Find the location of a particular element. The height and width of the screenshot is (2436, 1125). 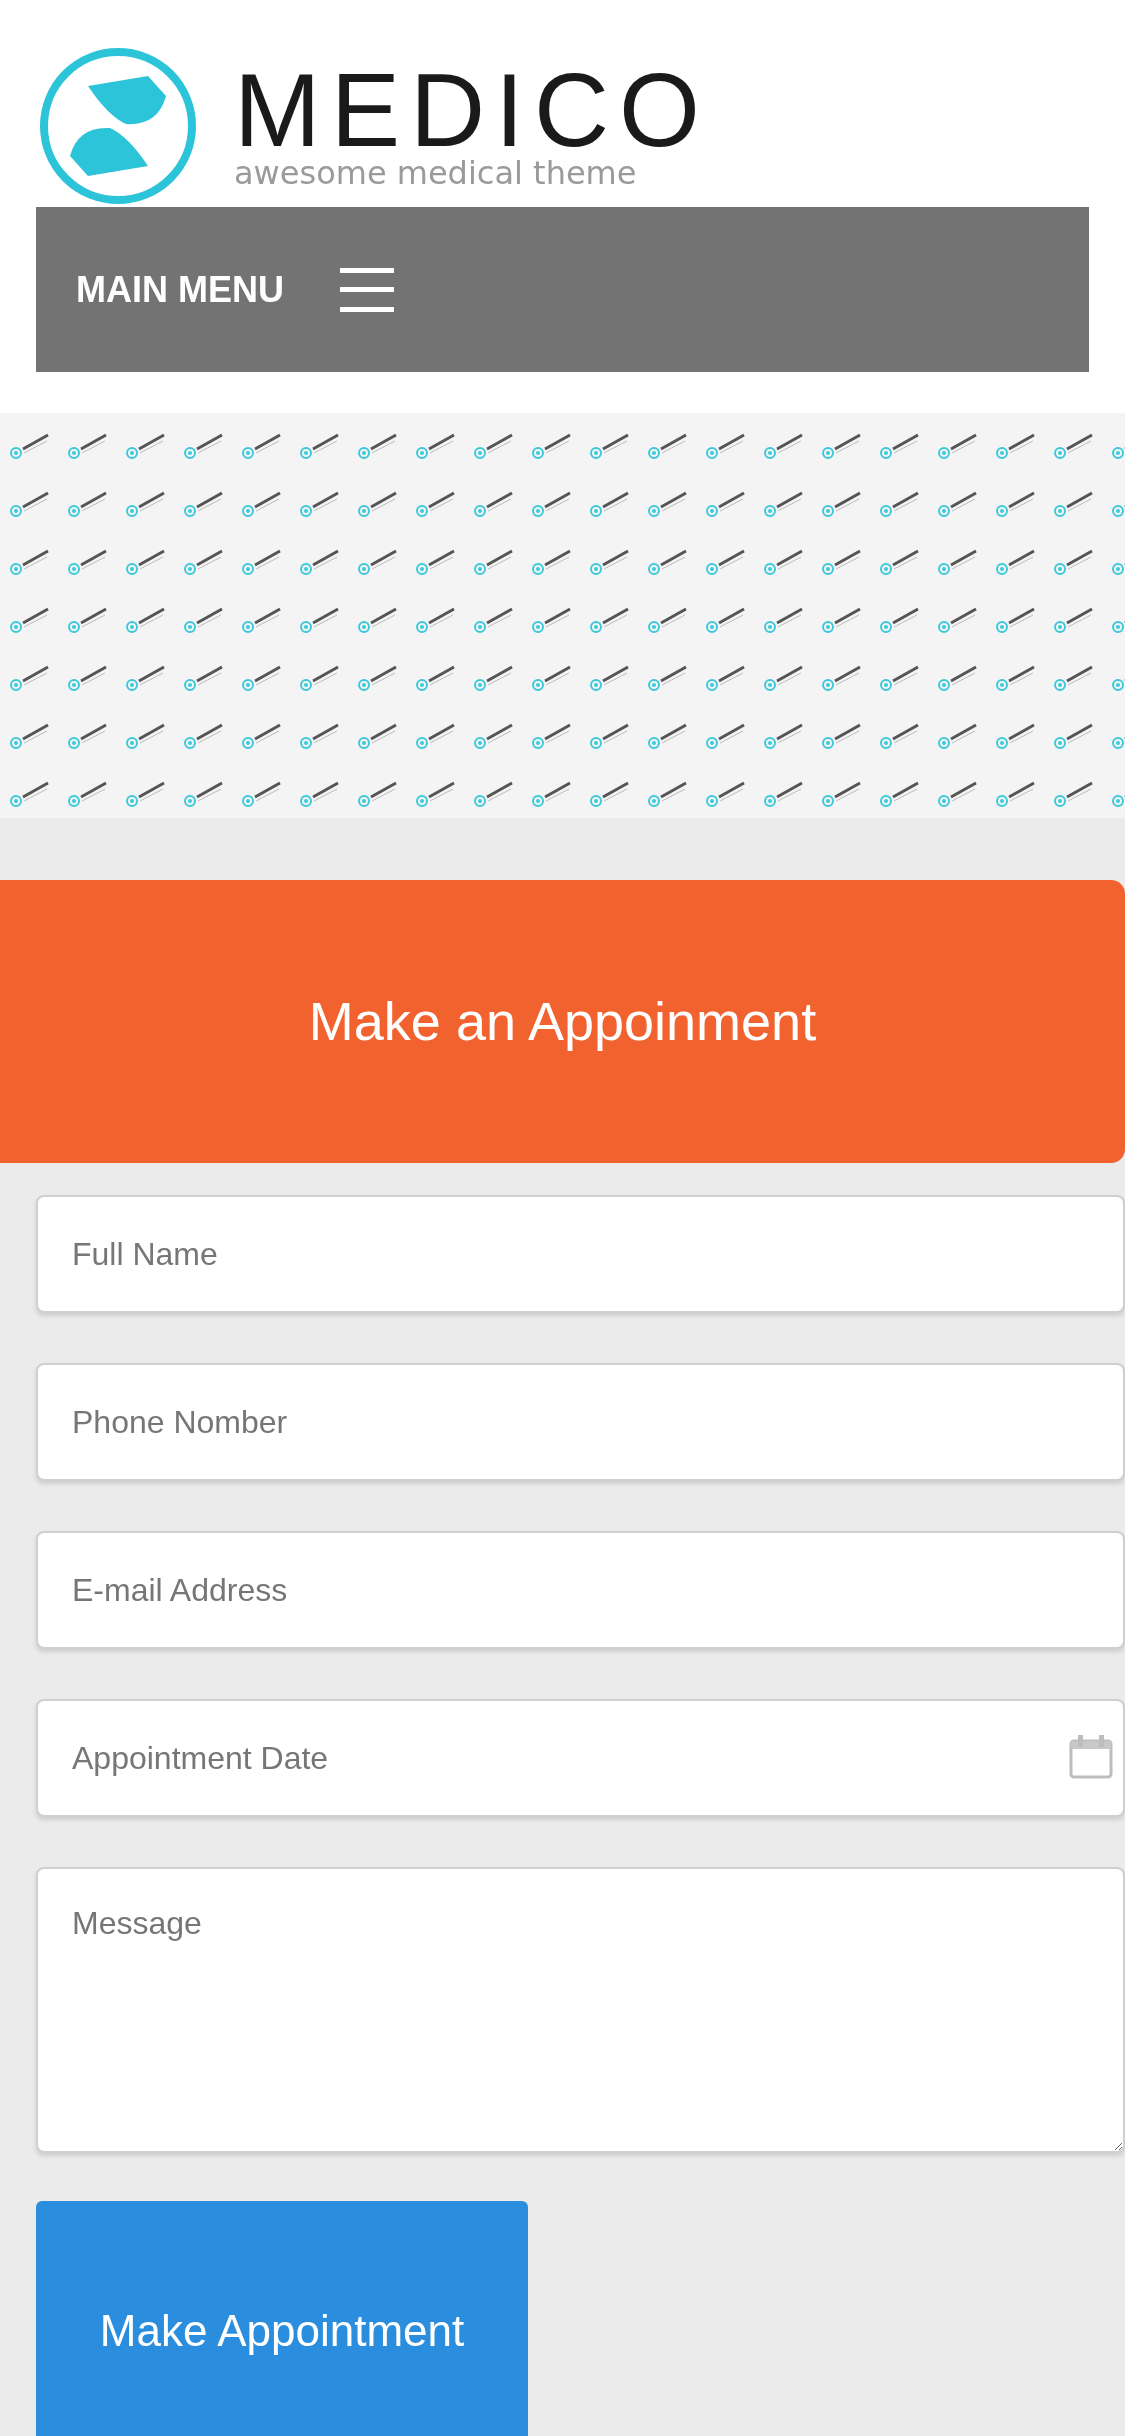

menu-icon is located at coordinates (367, 289).